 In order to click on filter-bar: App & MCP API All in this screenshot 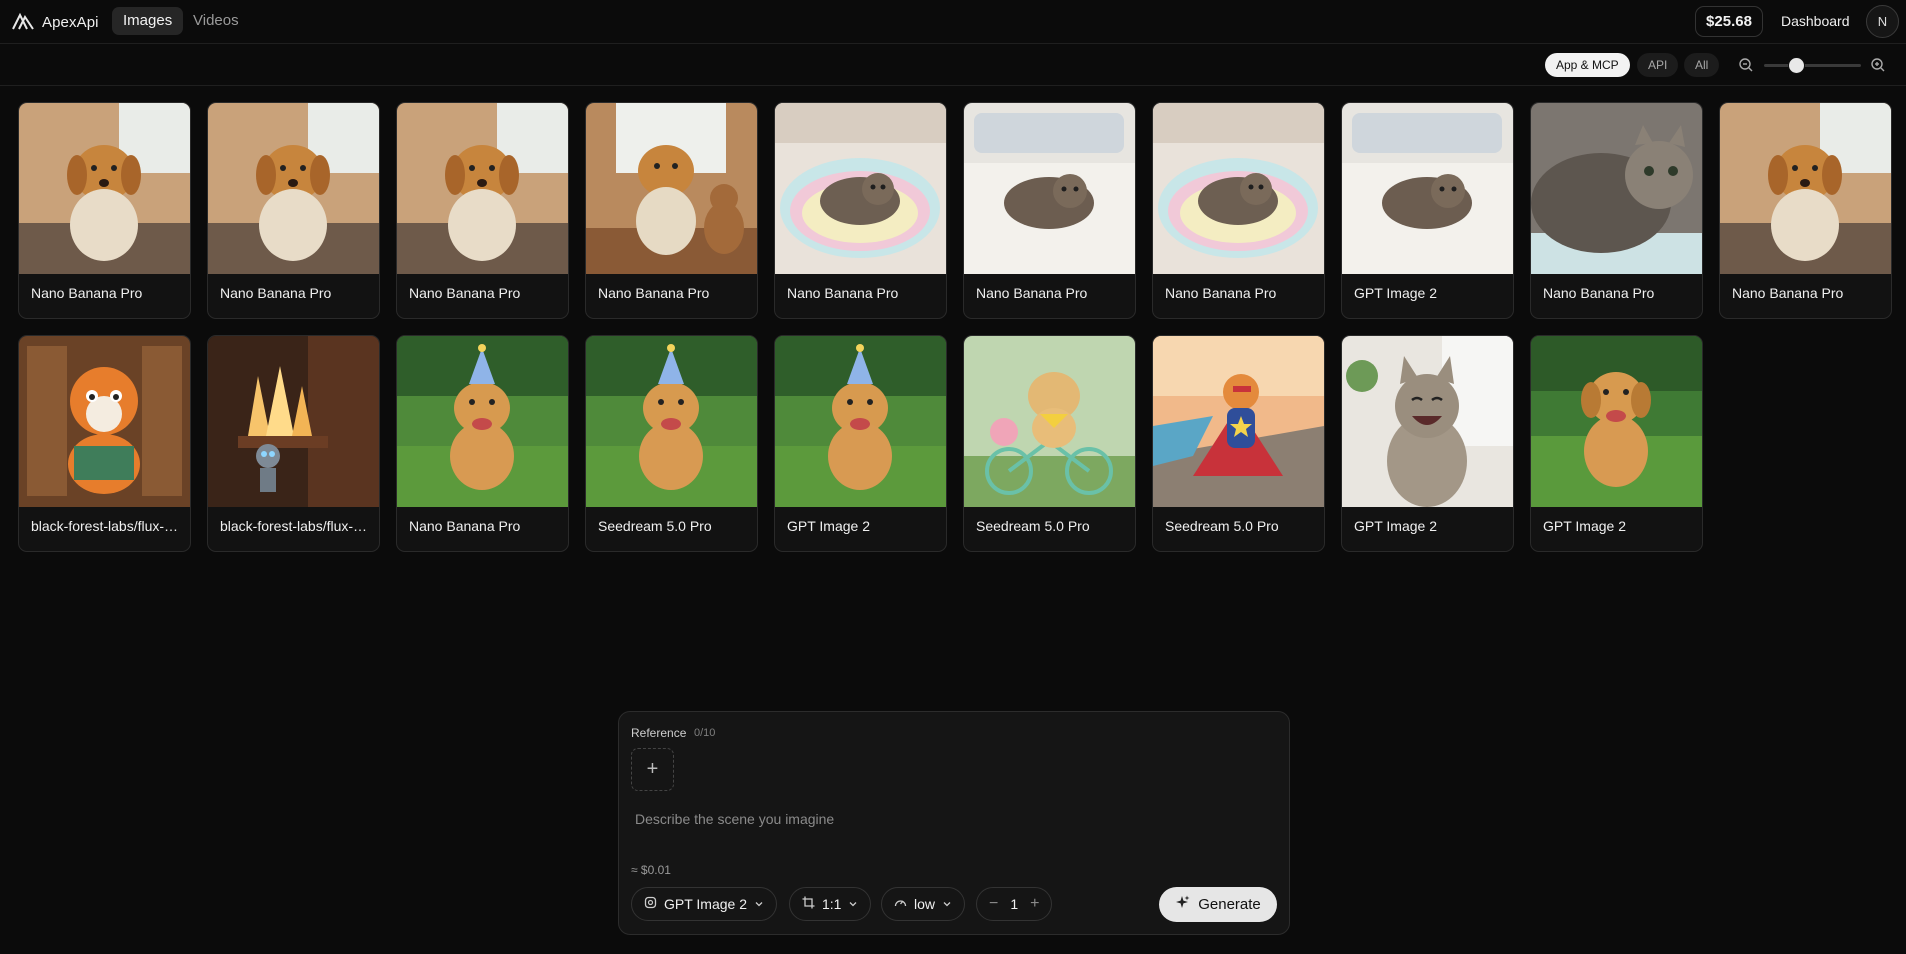, I will do `click(953, 65)`.